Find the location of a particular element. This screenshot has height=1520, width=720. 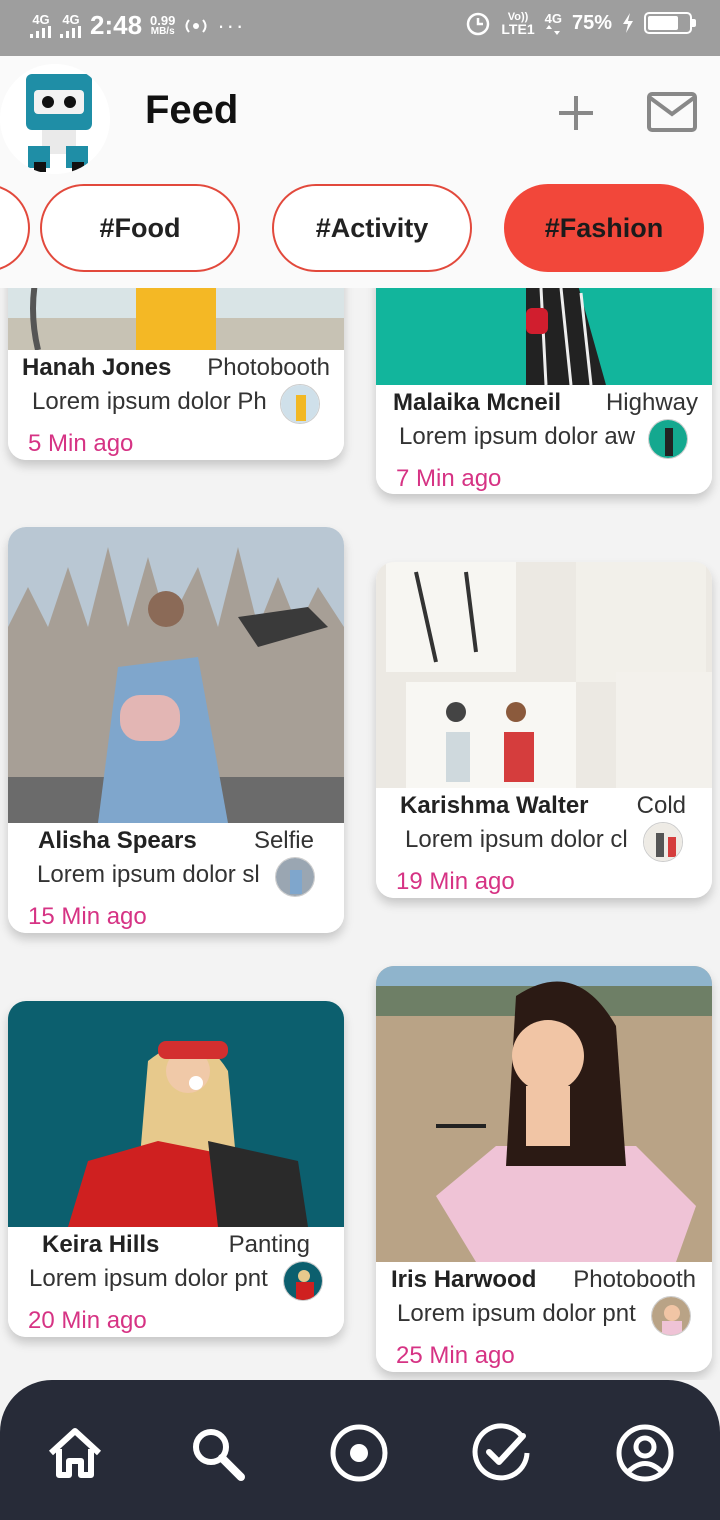

search-icon is located at coordinates (219, 1455).